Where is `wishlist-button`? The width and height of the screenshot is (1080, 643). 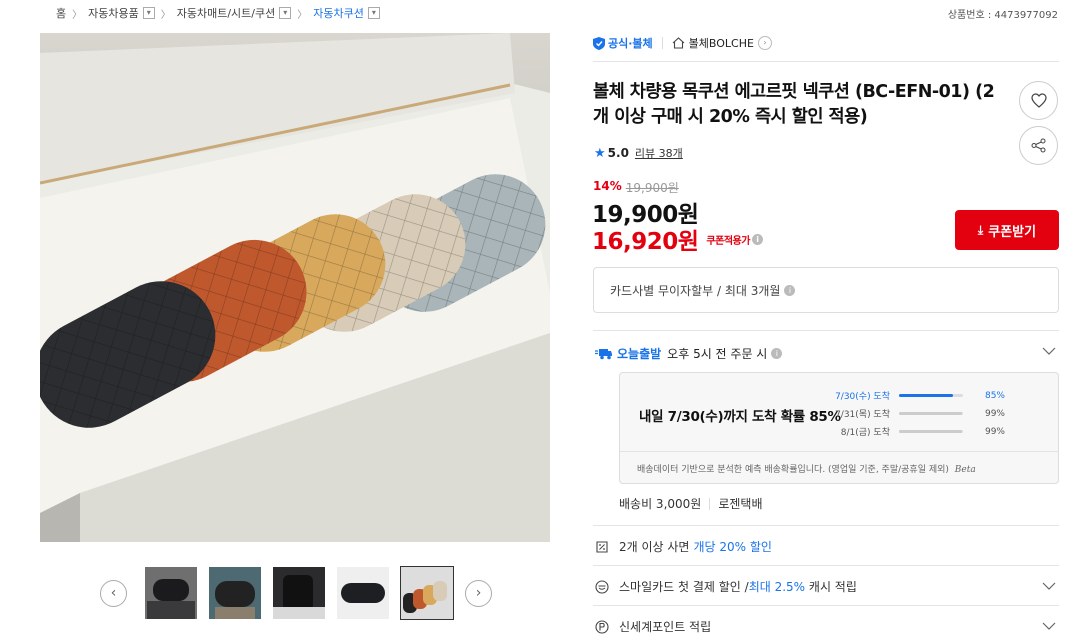
wishlist-button is located at coordinates (1038, 100).